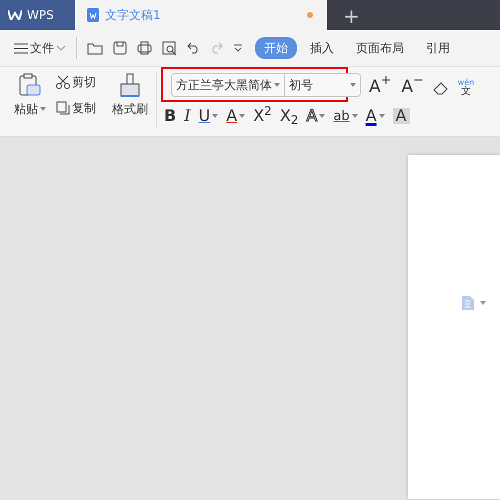 The width and height of the screenshot is (500, 500). Describe the element at coordinates (120, 48) in the screenshot. I see `save-icon` at that location.